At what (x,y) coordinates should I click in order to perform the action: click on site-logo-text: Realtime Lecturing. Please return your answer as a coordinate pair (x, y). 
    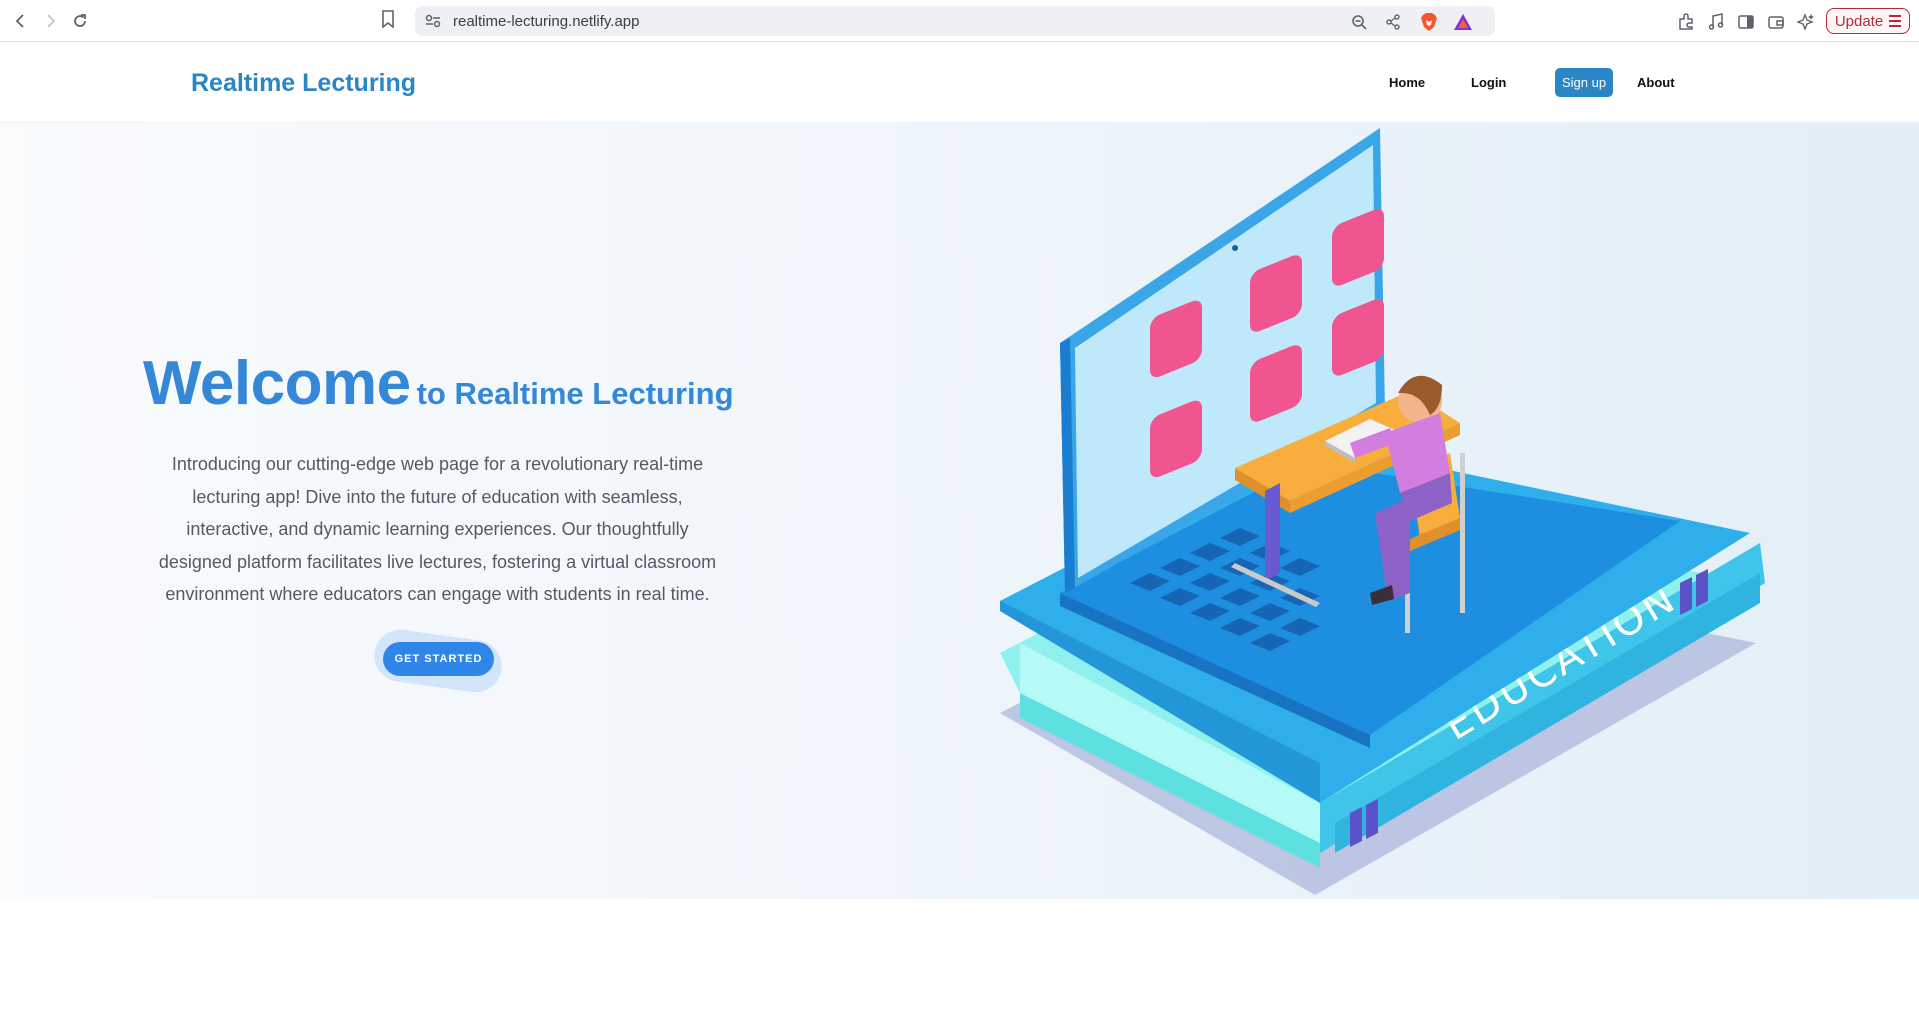
    Looking at the image, I should click on (303, 83).